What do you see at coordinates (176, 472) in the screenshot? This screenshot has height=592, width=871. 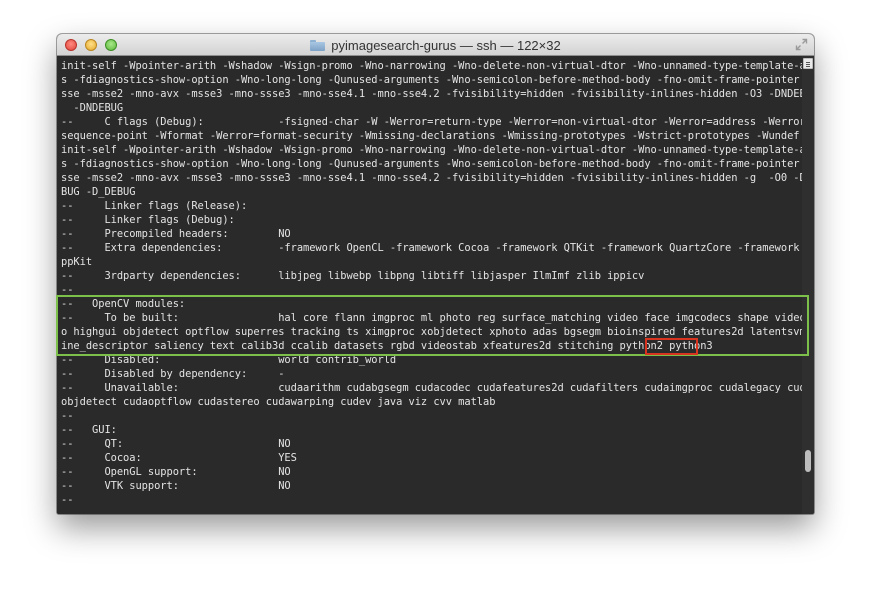 I see `terminal-line: -- OpenGL support: NO` at bounding box center [176, 472].